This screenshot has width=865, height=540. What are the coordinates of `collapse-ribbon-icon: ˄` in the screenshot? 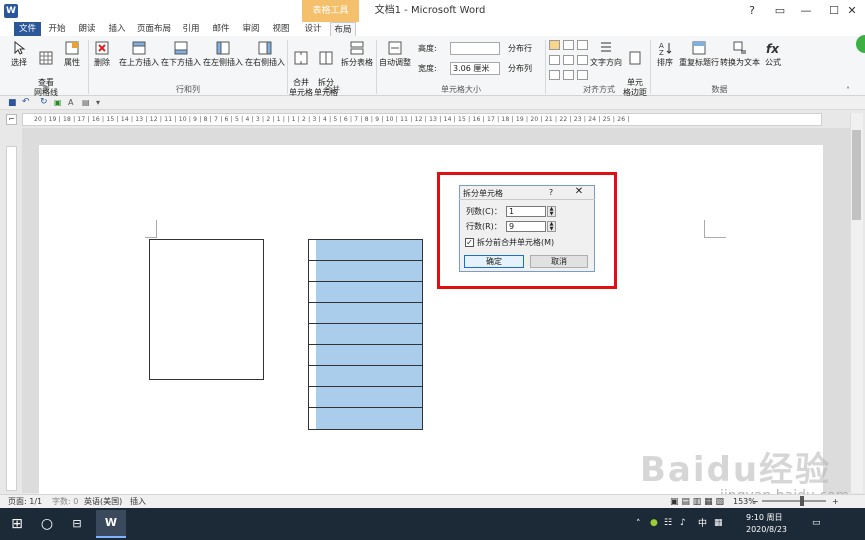 It's located at (848, 90).